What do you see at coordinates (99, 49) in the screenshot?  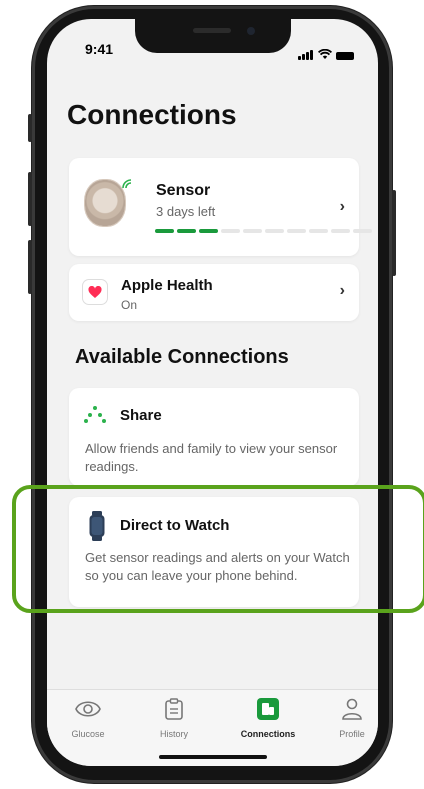 I see `status-time: 9:41` at bounding box center [99, 49].